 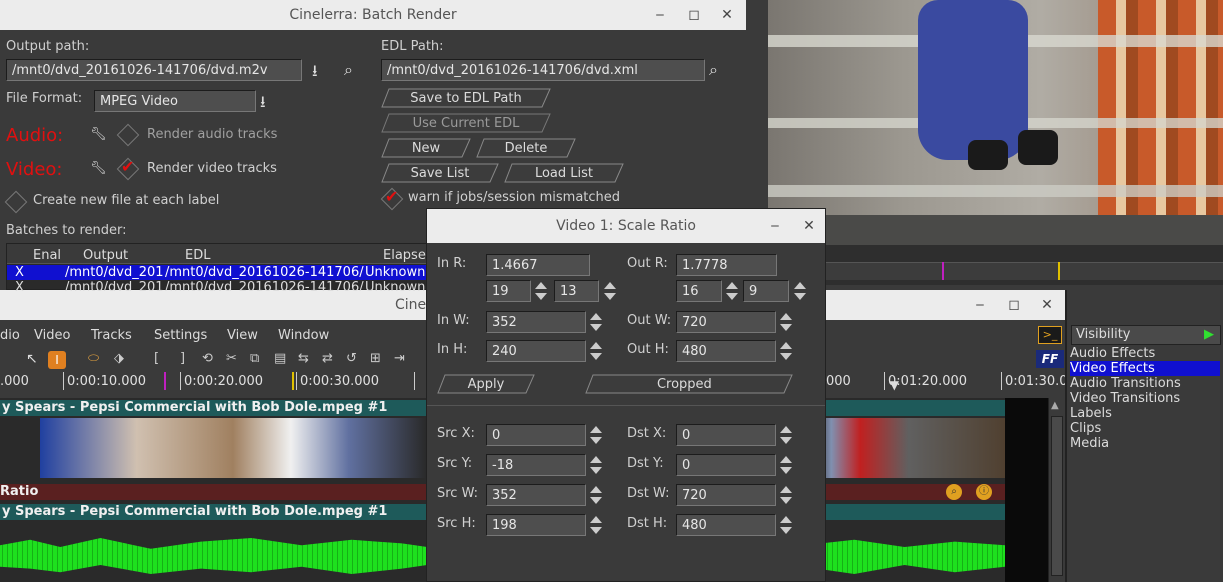 What do you see at coordinates (156, 358) in the screenshot?
I see `in-point-icon: [` at bounding box center [156, 358].